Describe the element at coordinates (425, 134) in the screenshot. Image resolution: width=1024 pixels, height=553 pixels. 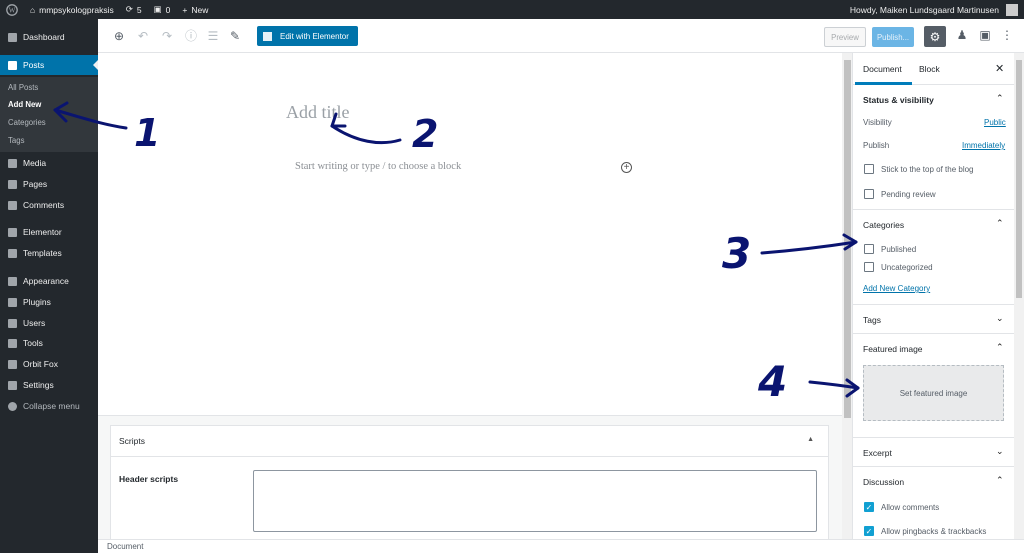
I see `annotation-number-2: 2` at that location.